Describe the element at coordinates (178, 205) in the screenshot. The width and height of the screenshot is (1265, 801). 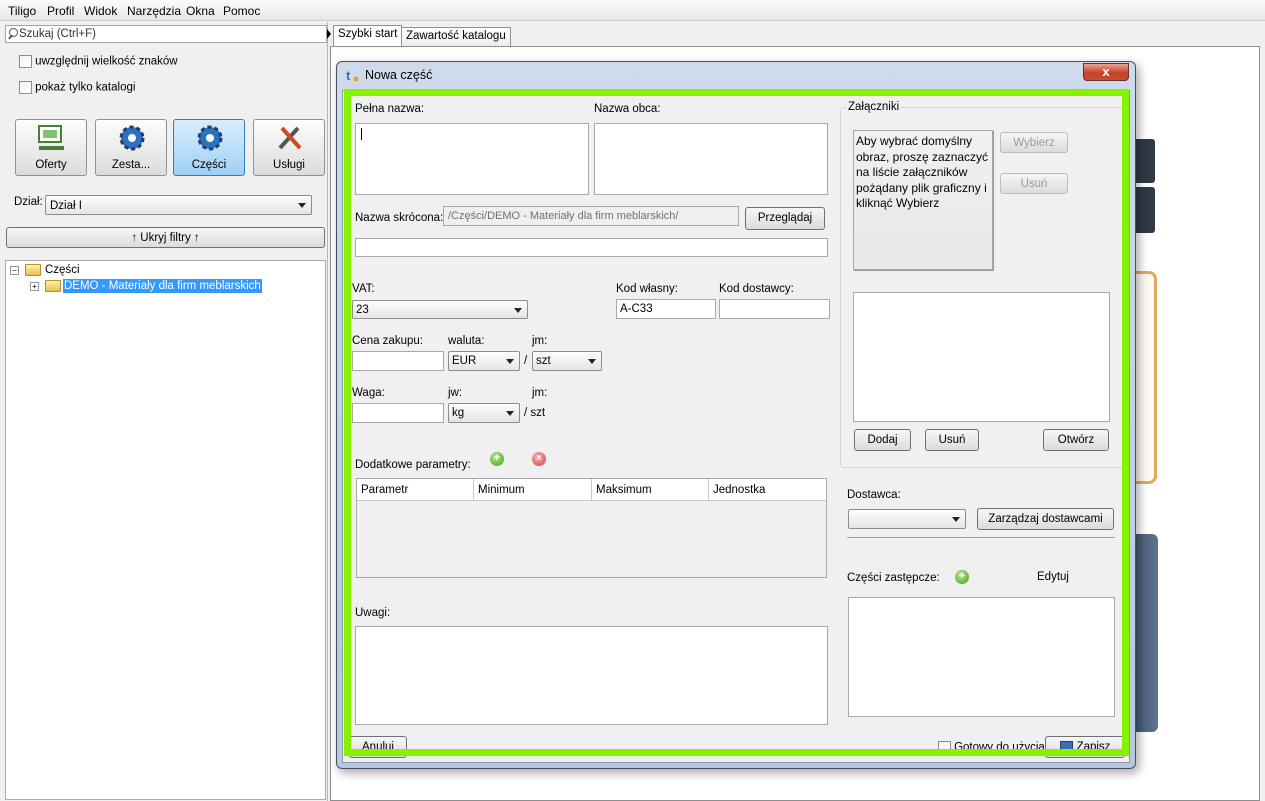
I see `dzial-select: Dział I` at that location.